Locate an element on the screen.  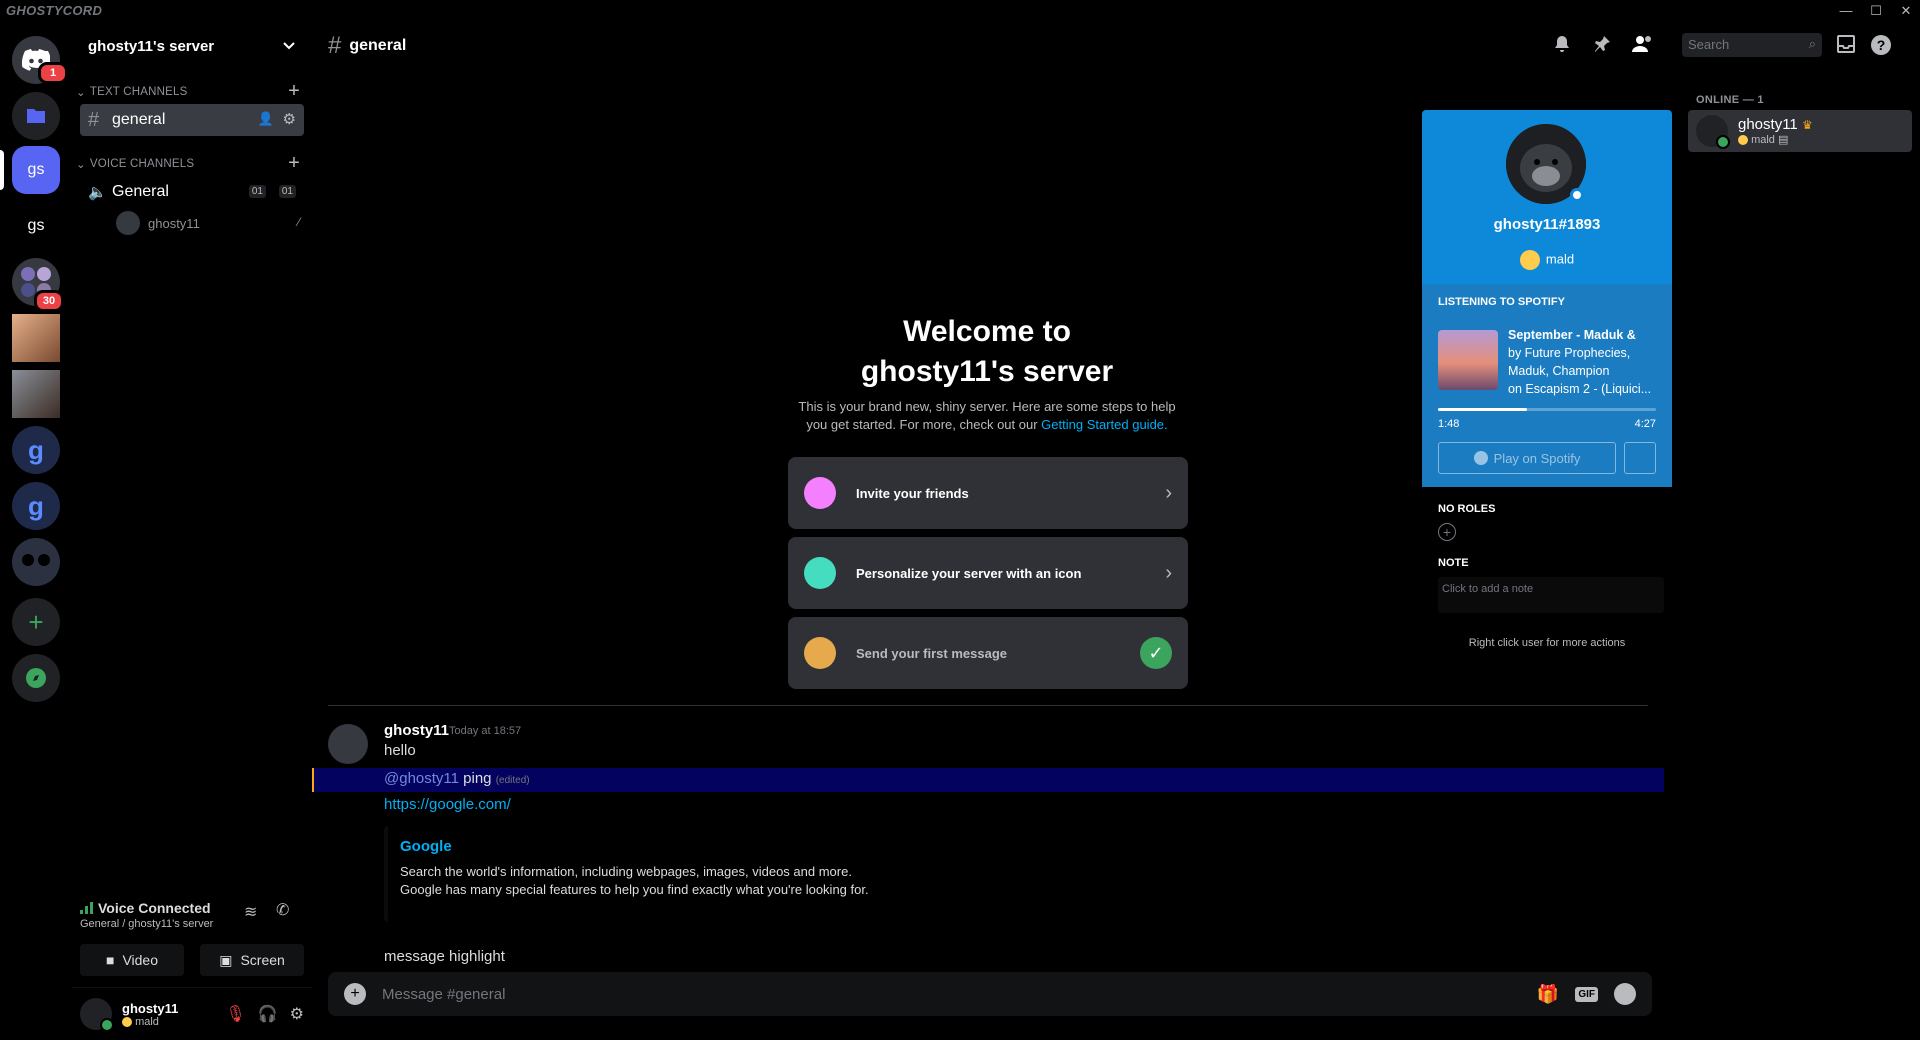
server-g-1: g is located at coordinates (36, 450).